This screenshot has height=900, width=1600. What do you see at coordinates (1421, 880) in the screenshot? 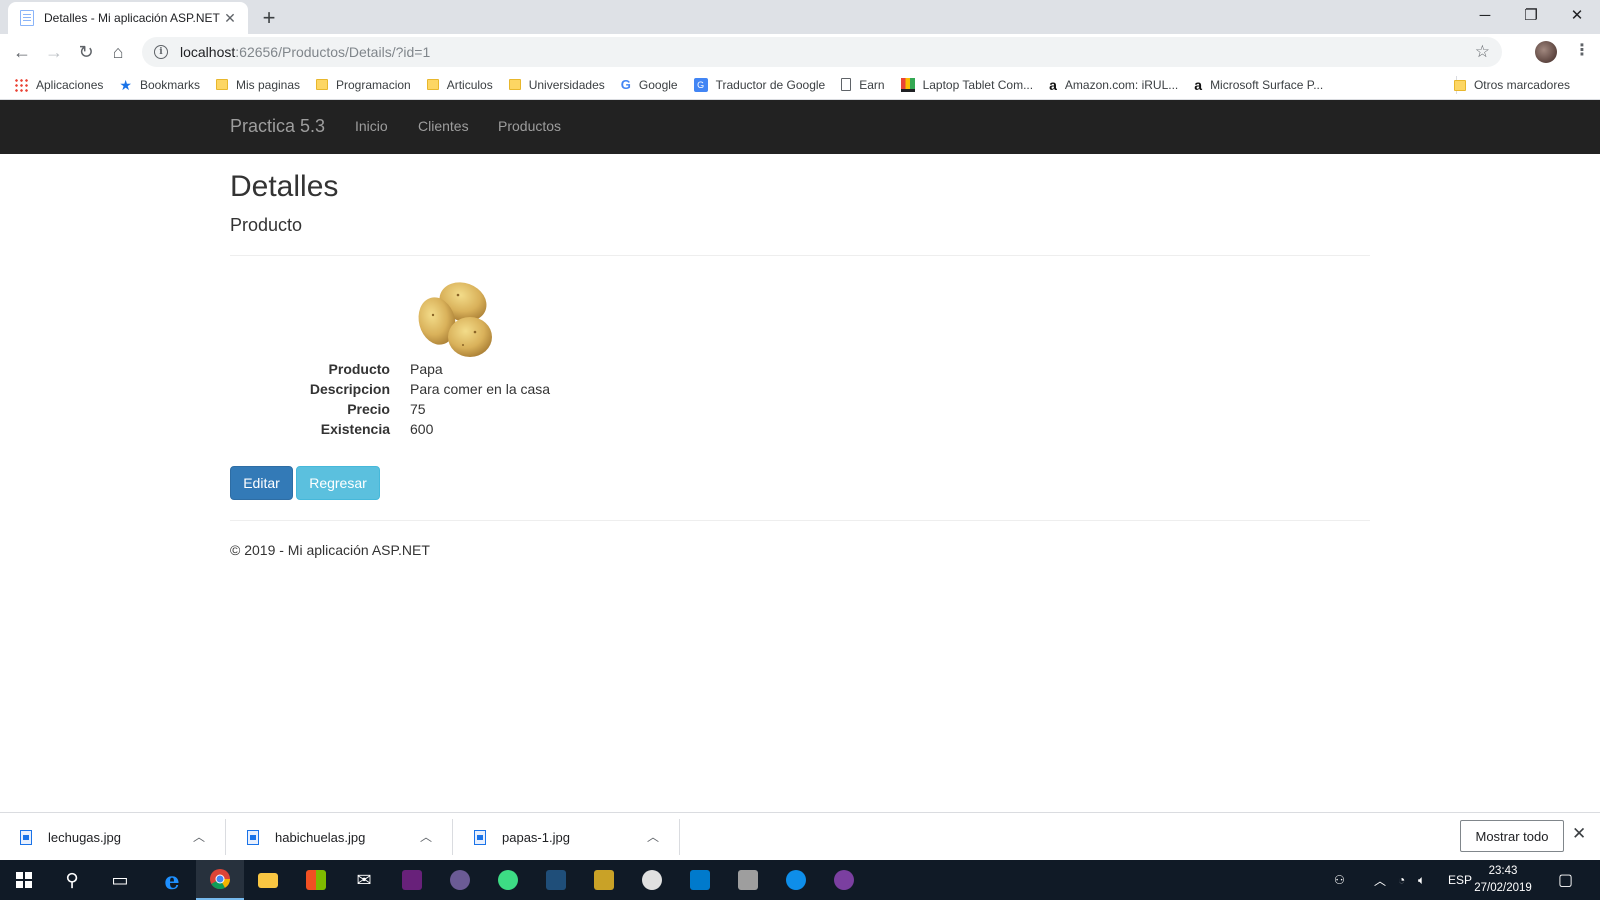
I see `volume-icon: 🔈︎` at bounding box center [1421, 880].